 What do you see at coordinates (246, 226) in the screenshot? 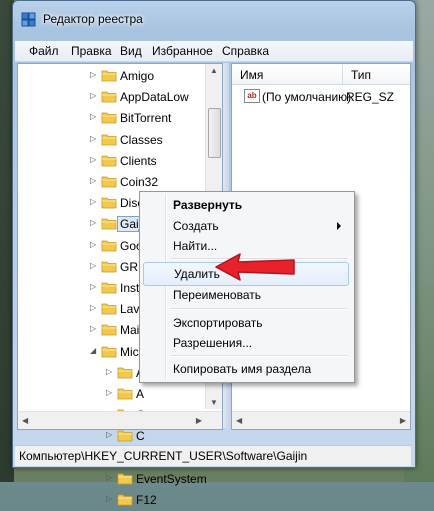
I see `menu-item-new: Создать` at bounding box center [246, 226].